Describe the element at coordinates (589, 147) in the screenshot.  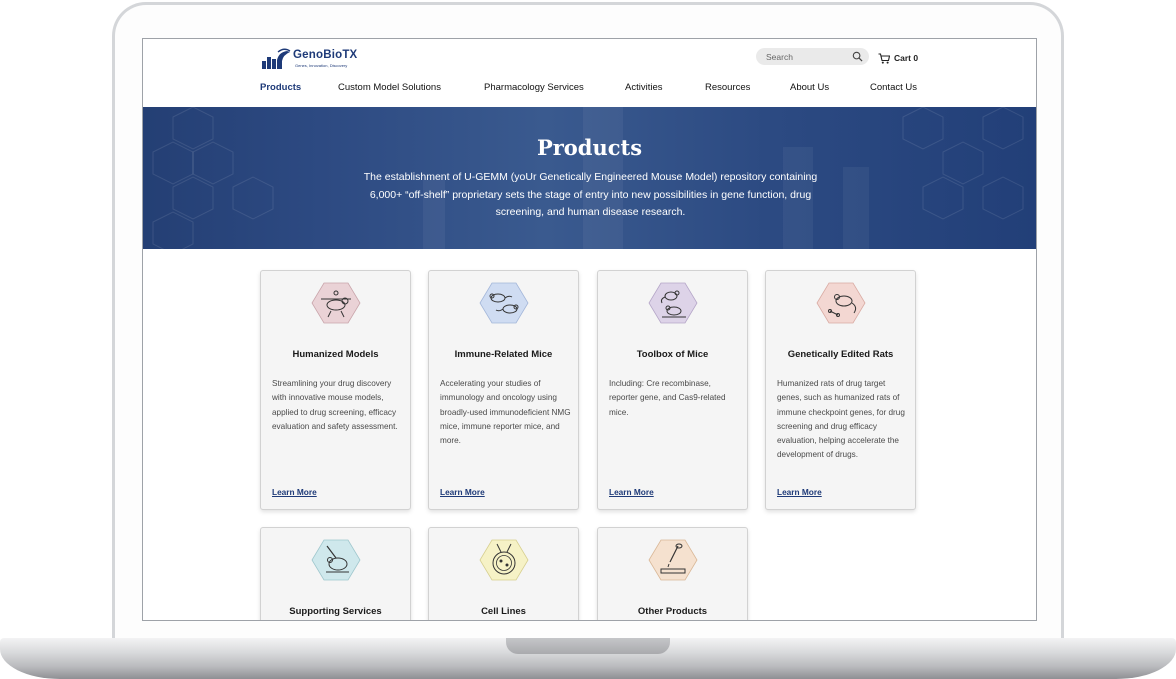
I see `page-title: Products` at that location.